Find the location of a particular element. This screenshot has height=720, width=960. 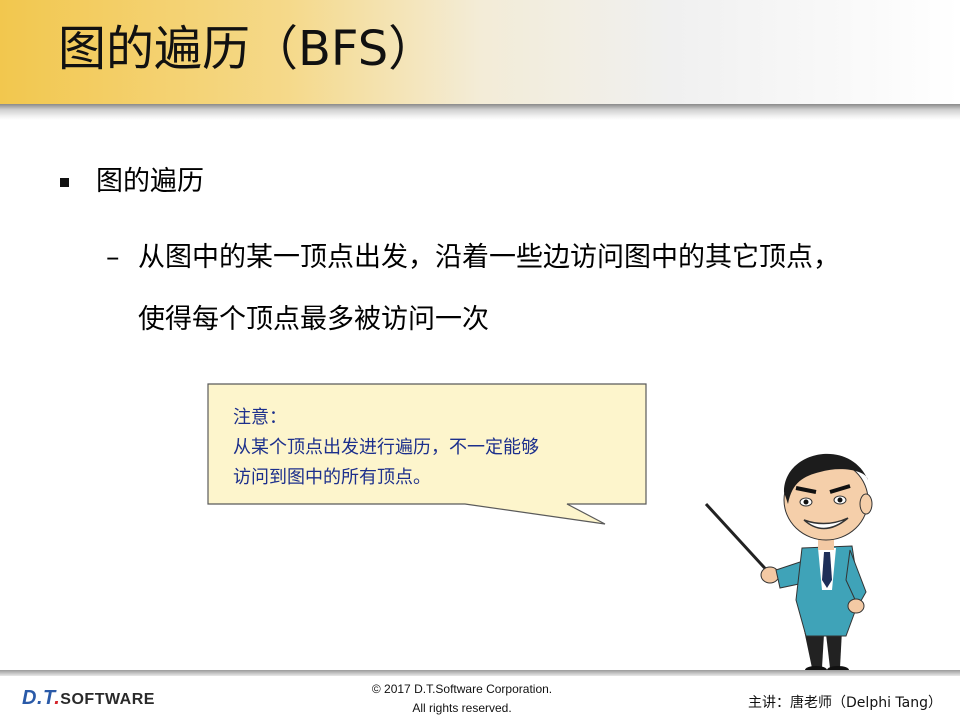

sub-bullet-line-2: 使得每个顶点最多被访问一次 is located at coordinates (313, 319).